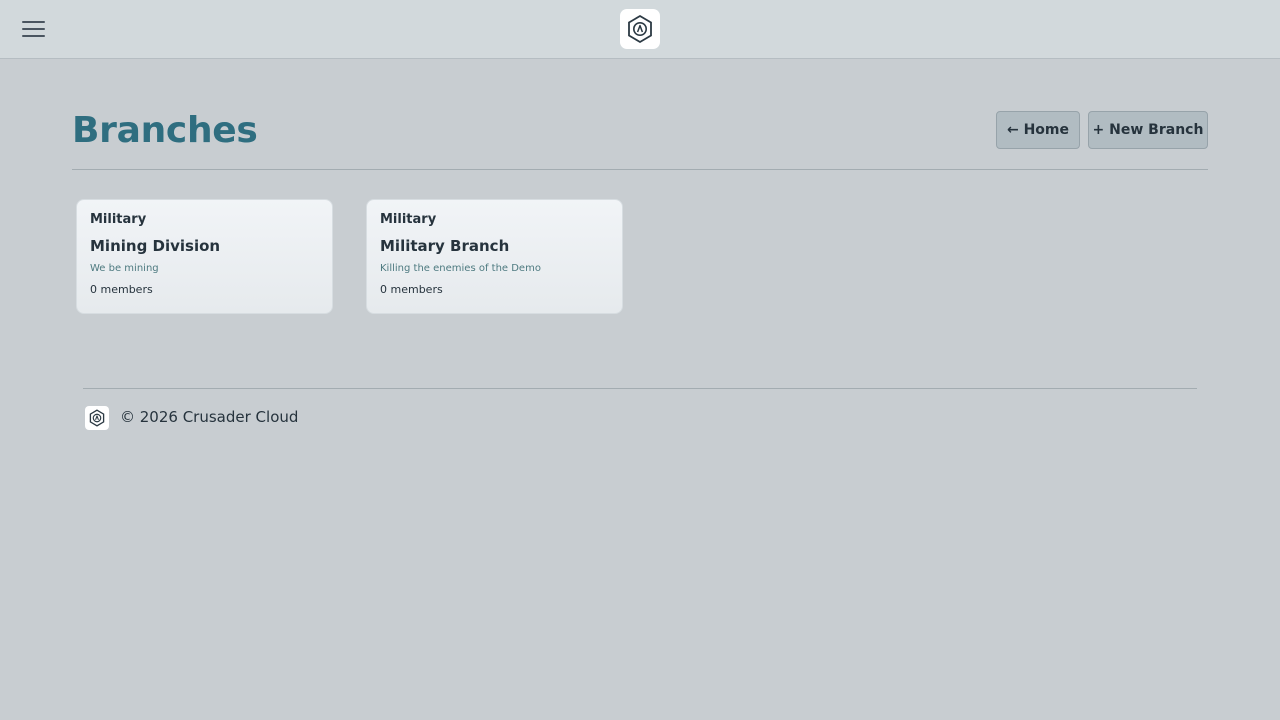 The width and height of the screenshot is (1280, 720). I want to click on new-branch-button: + New Branch, so click(1148, 130).